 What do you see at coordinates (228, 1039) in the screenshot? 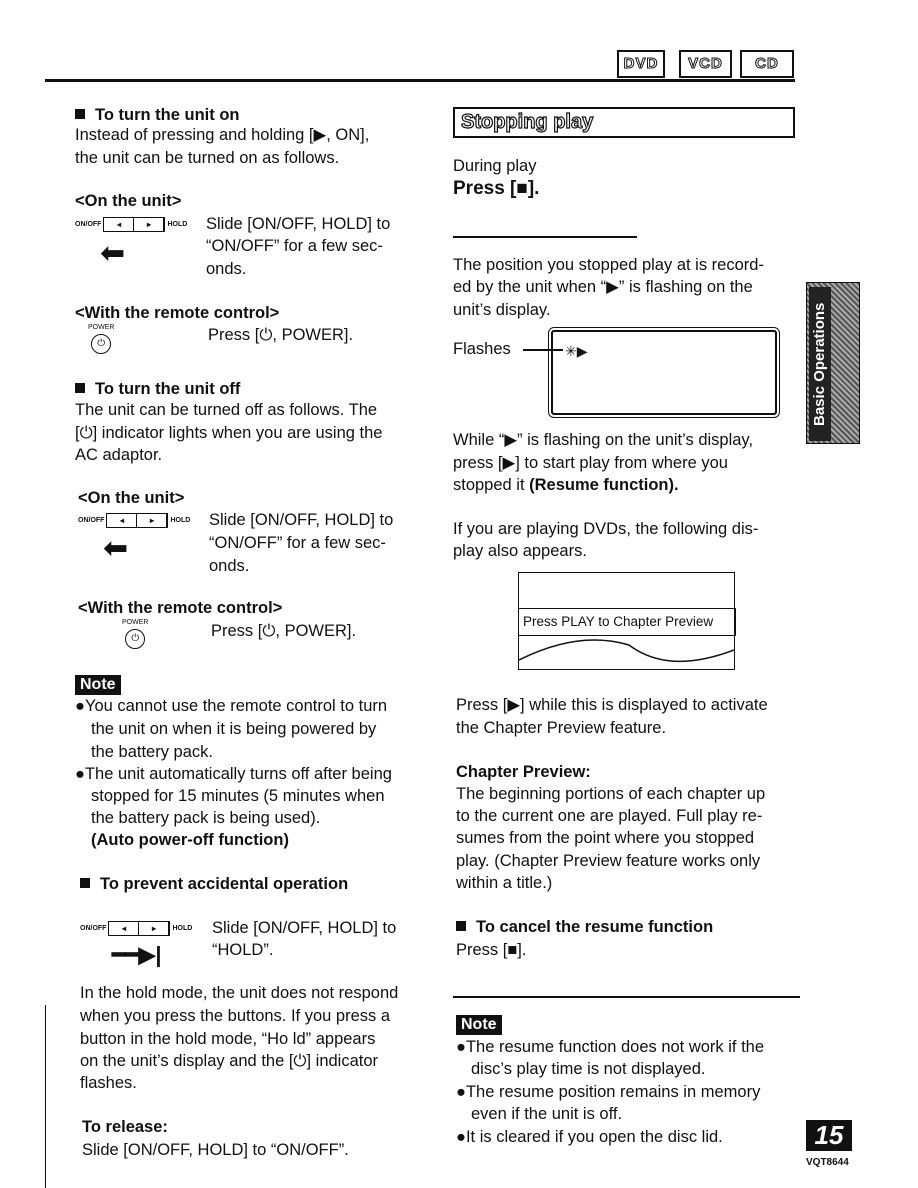
I see `text-line: button in the hold mode, “Ho ld” appears` at bounding box center [228, 1039].